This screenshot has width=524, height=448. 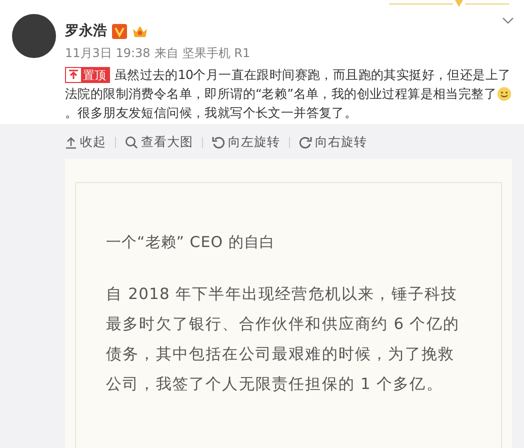 What do you see at coordinates (282, 294) in the screenshot?
I see `article-body: 自 2018 年下半年出现经营危机以来，锤子科技` at bounding box center [282, 294].